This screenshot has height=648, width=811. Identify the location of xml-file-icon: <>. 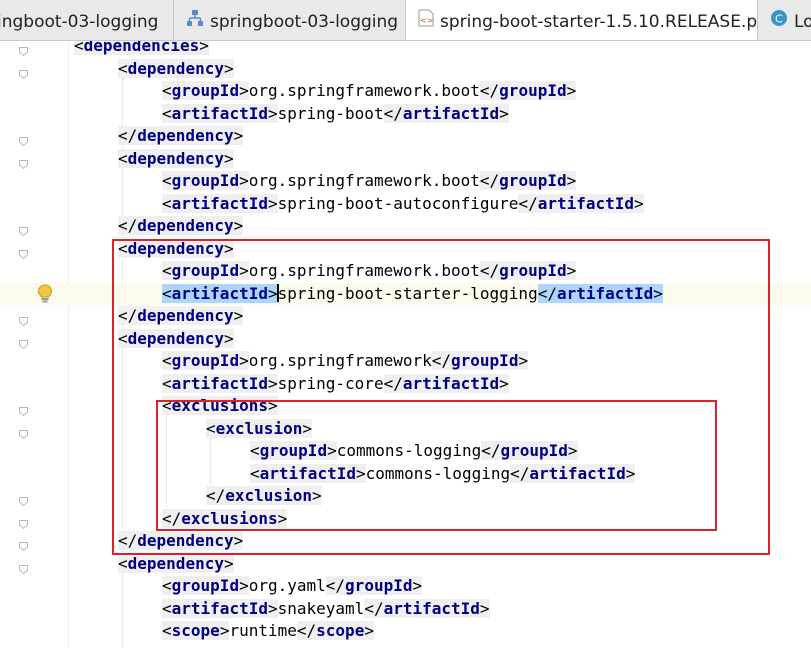
(426, 20).